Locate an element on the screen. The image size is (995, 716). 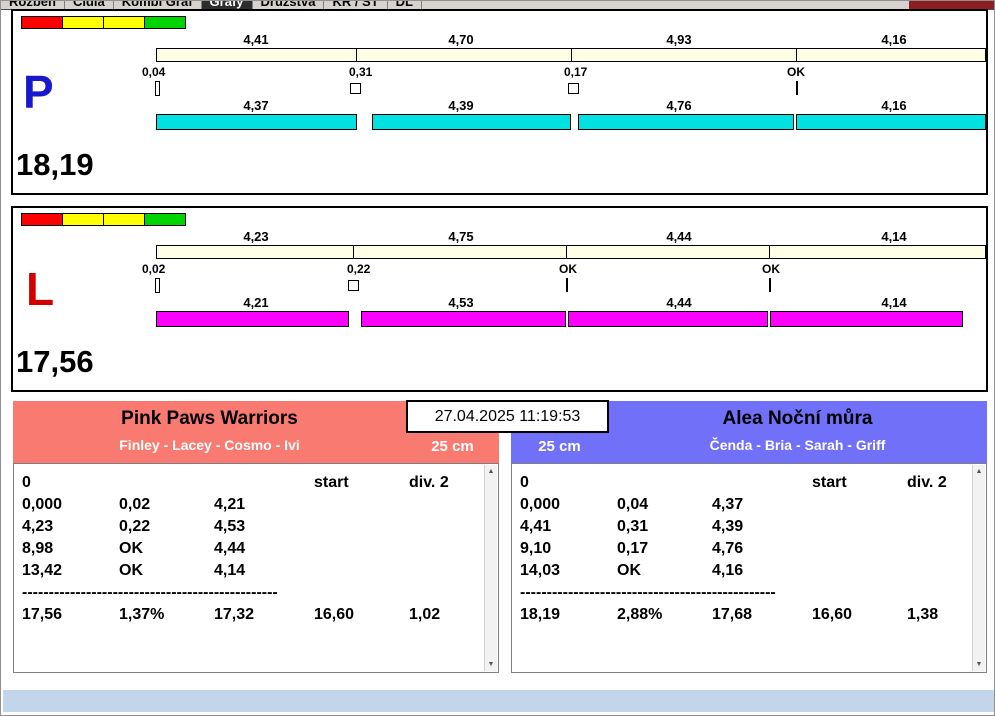
lane-letter: L is located at coordinates (40, 289).